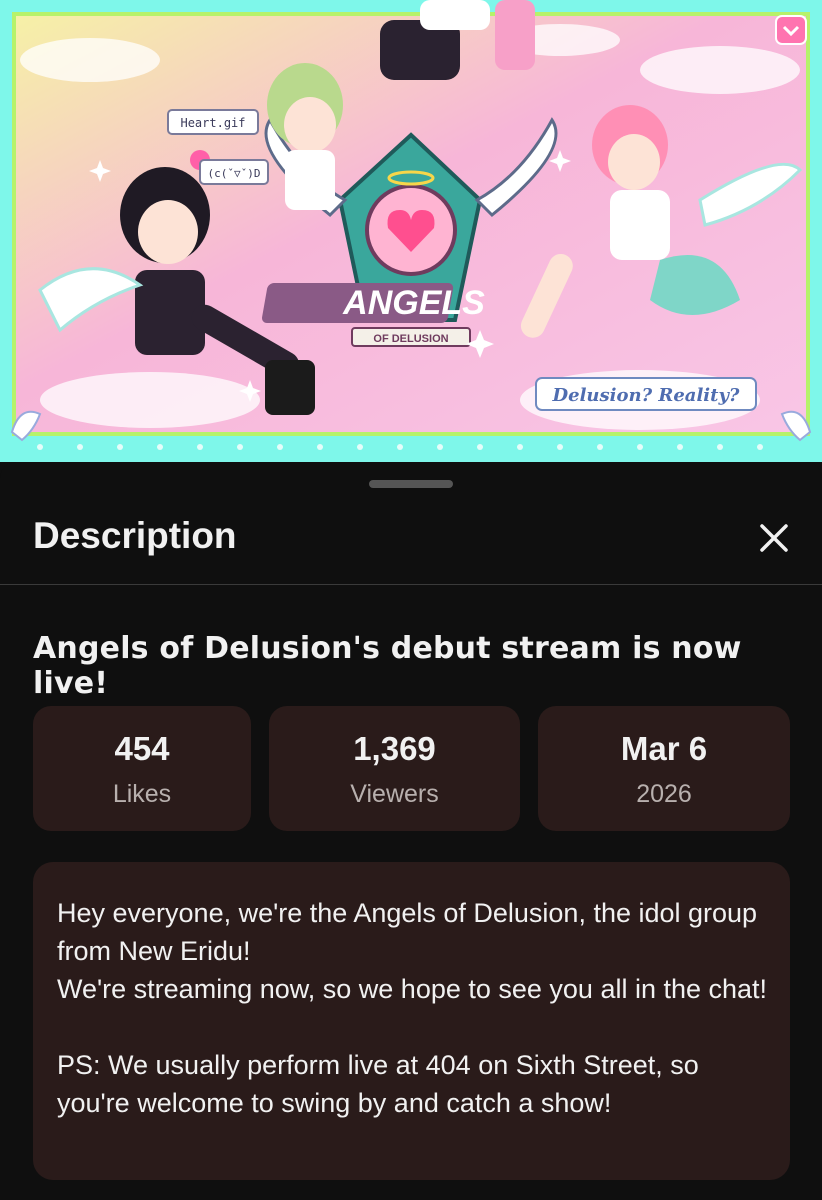  What do you see at coordinates (791, 30) in the screenshot?
I see `corner-badge-icon` at bounding box center [791, 30].